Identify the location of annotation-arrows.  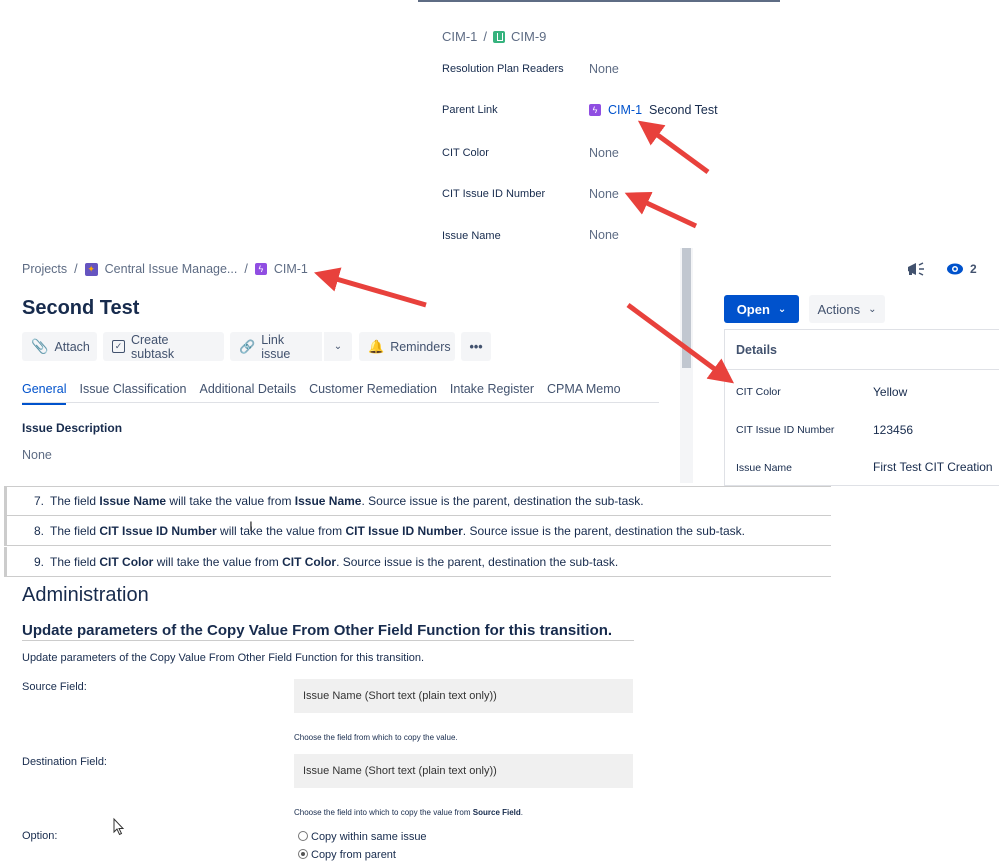
(524, 252).